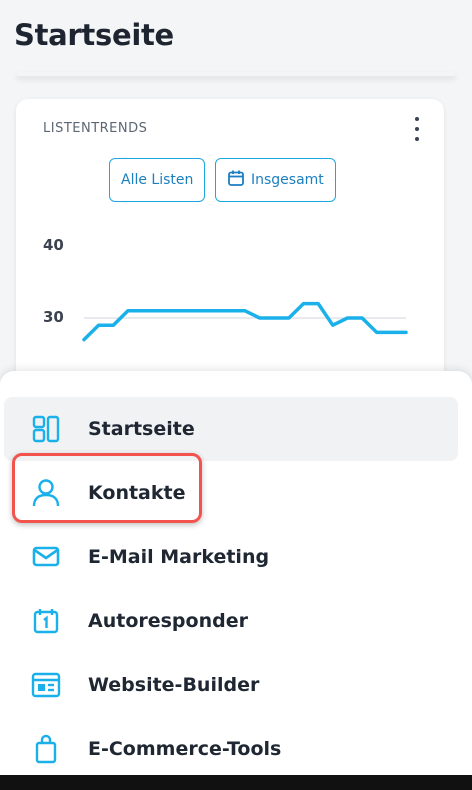 The image size is (472, 790). I want to click on nav-item-startseite: Startseite, so click(231, 429).